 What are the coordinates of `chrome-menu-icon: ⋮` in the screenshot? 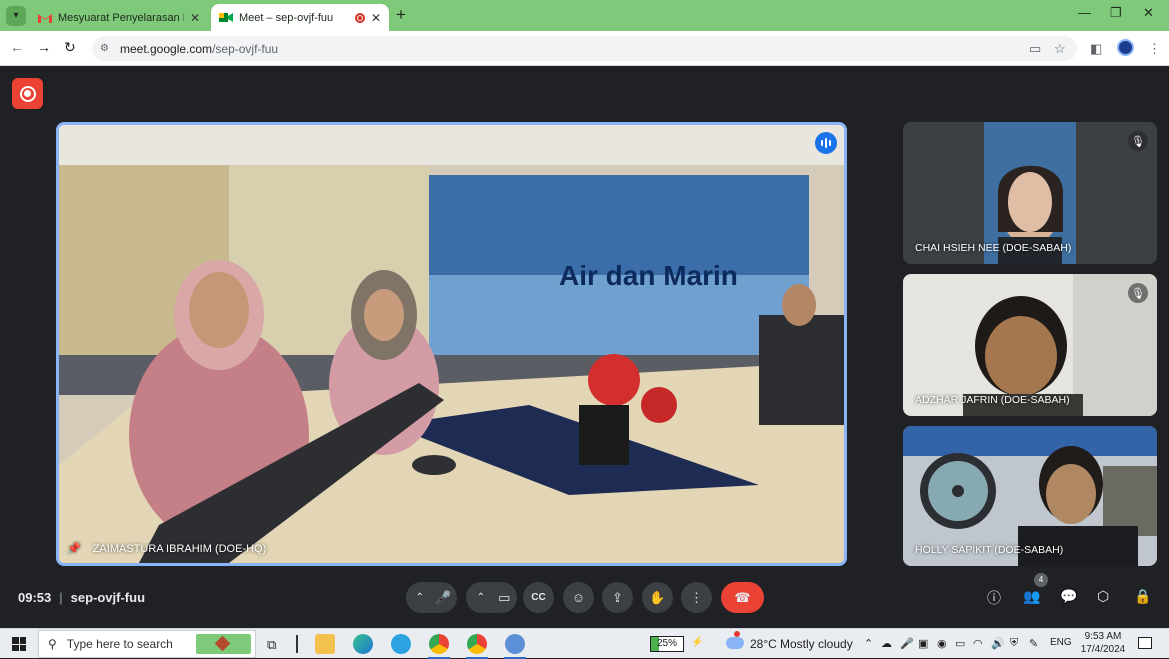 It's located at (1154, 49).